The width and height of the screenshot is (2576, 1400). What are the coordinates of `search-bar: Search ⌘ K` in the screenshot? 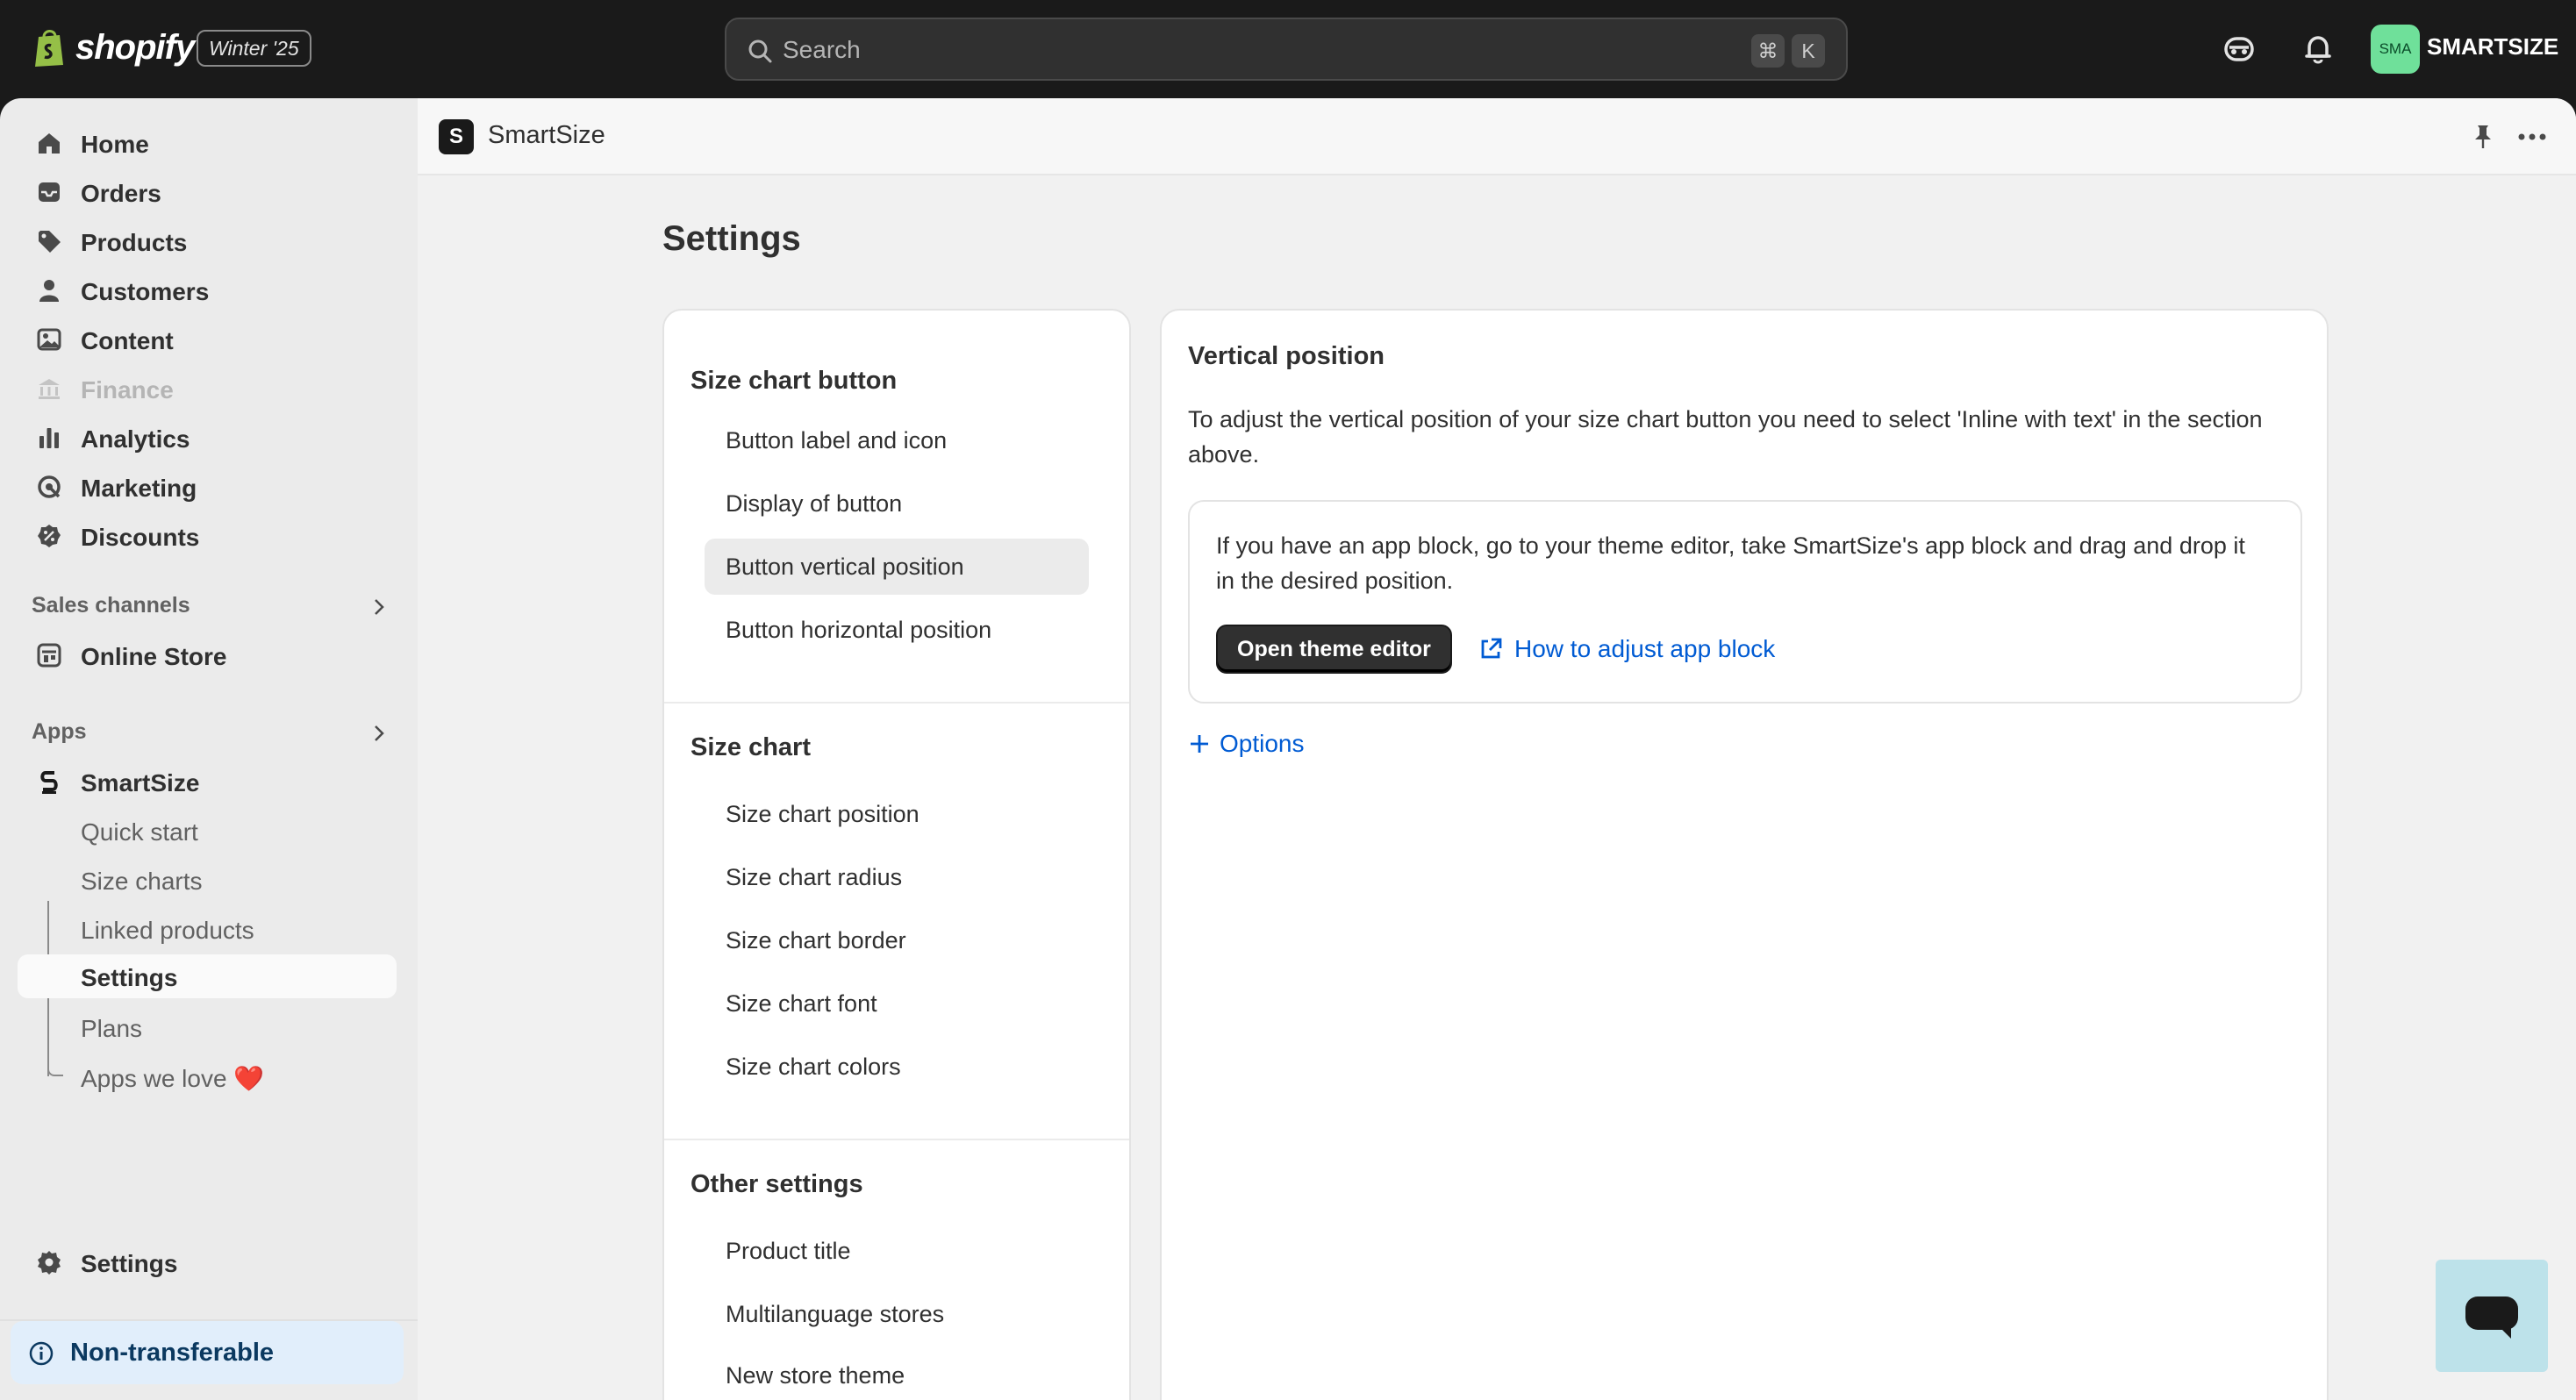 It's located at (1286, 49).